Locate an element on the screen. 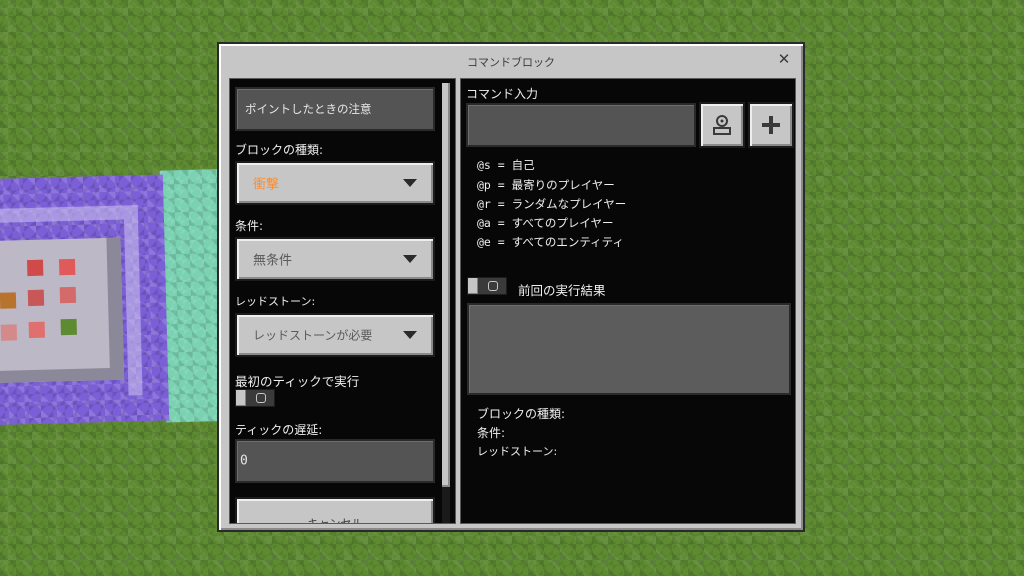  hover-note-text: ポイントしたときの注意 is located at coordinates (308, 109).